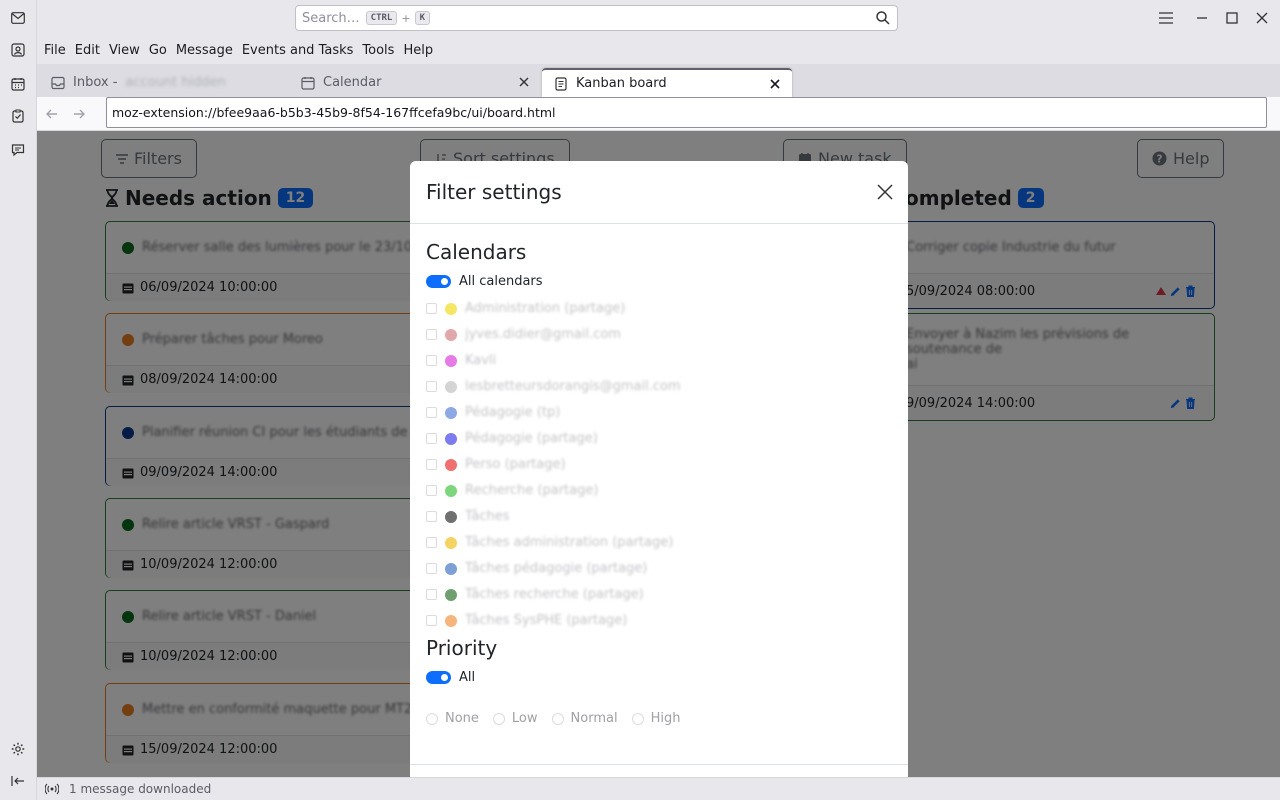 Image resolution: width=1280 pixels, height=800 pixels. What do you see at coordinates (512, 438) in the screenshot?
I see `calendar-filter-row: Pédagogie (partage)` at bounding box center [512, 438].